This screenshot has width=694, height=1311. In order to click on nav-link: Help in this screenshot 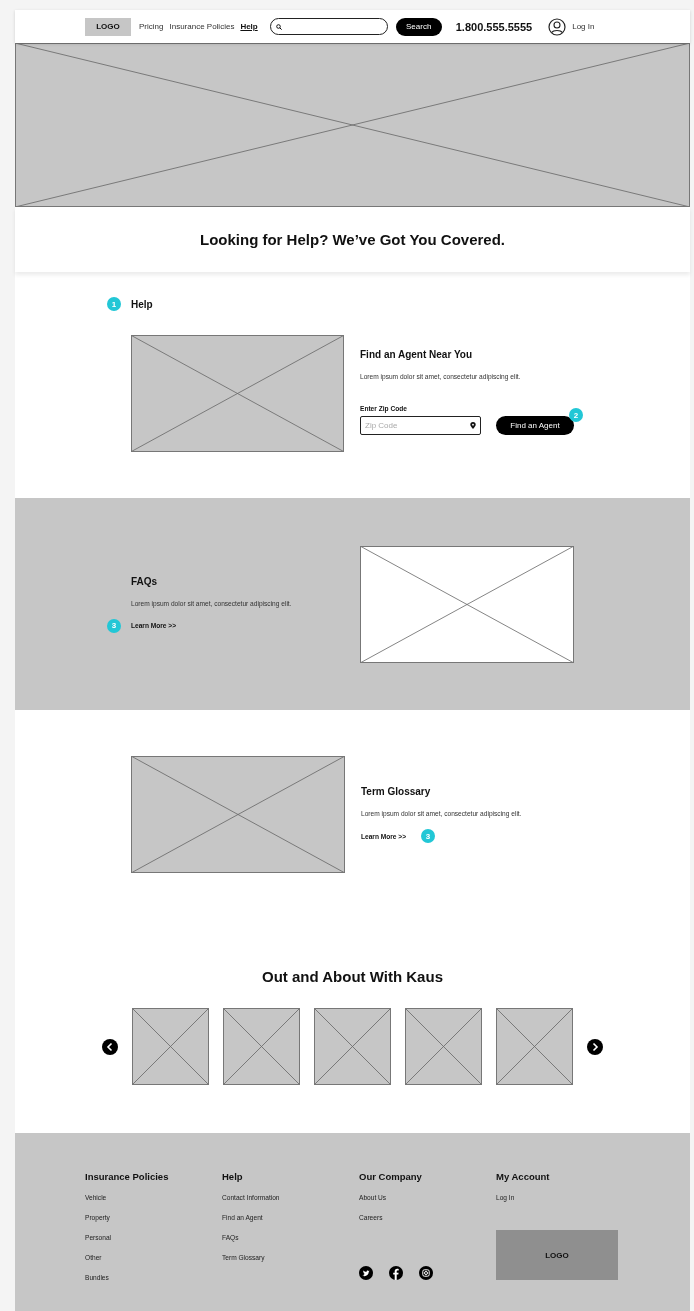, I will do `click(249, 26)`.